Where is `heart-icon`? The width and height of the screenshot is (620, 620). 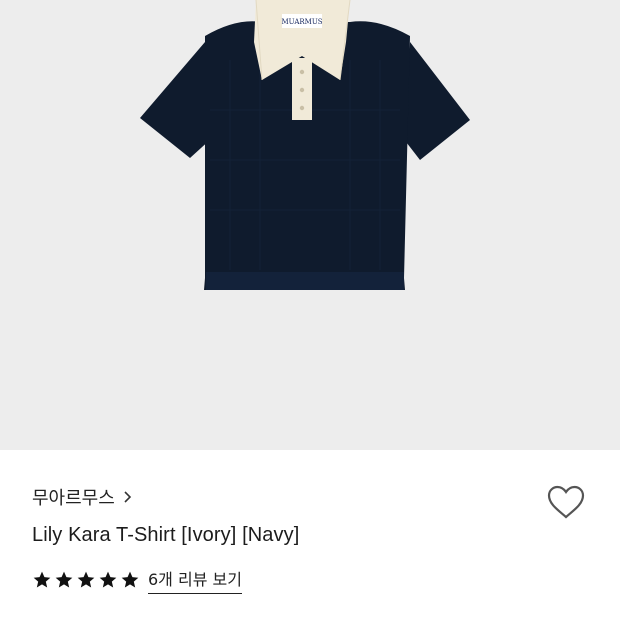
heart-icon is located at coordinates (566, 502).